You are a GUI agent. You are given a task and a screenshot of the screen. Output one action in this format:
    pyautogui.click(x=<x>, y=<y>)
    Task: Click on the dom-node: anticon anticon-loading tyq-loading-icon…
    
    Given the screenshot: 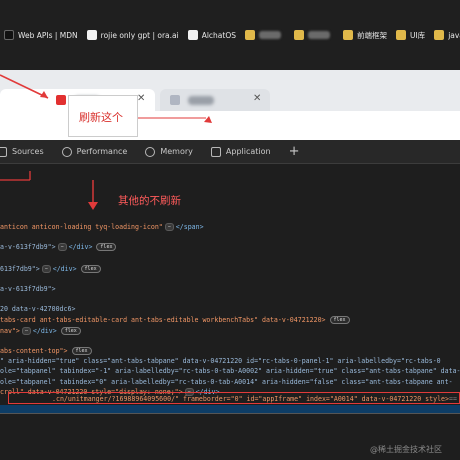 What is the action you would take?
    pyautogui.click(x=102, y=227)
    